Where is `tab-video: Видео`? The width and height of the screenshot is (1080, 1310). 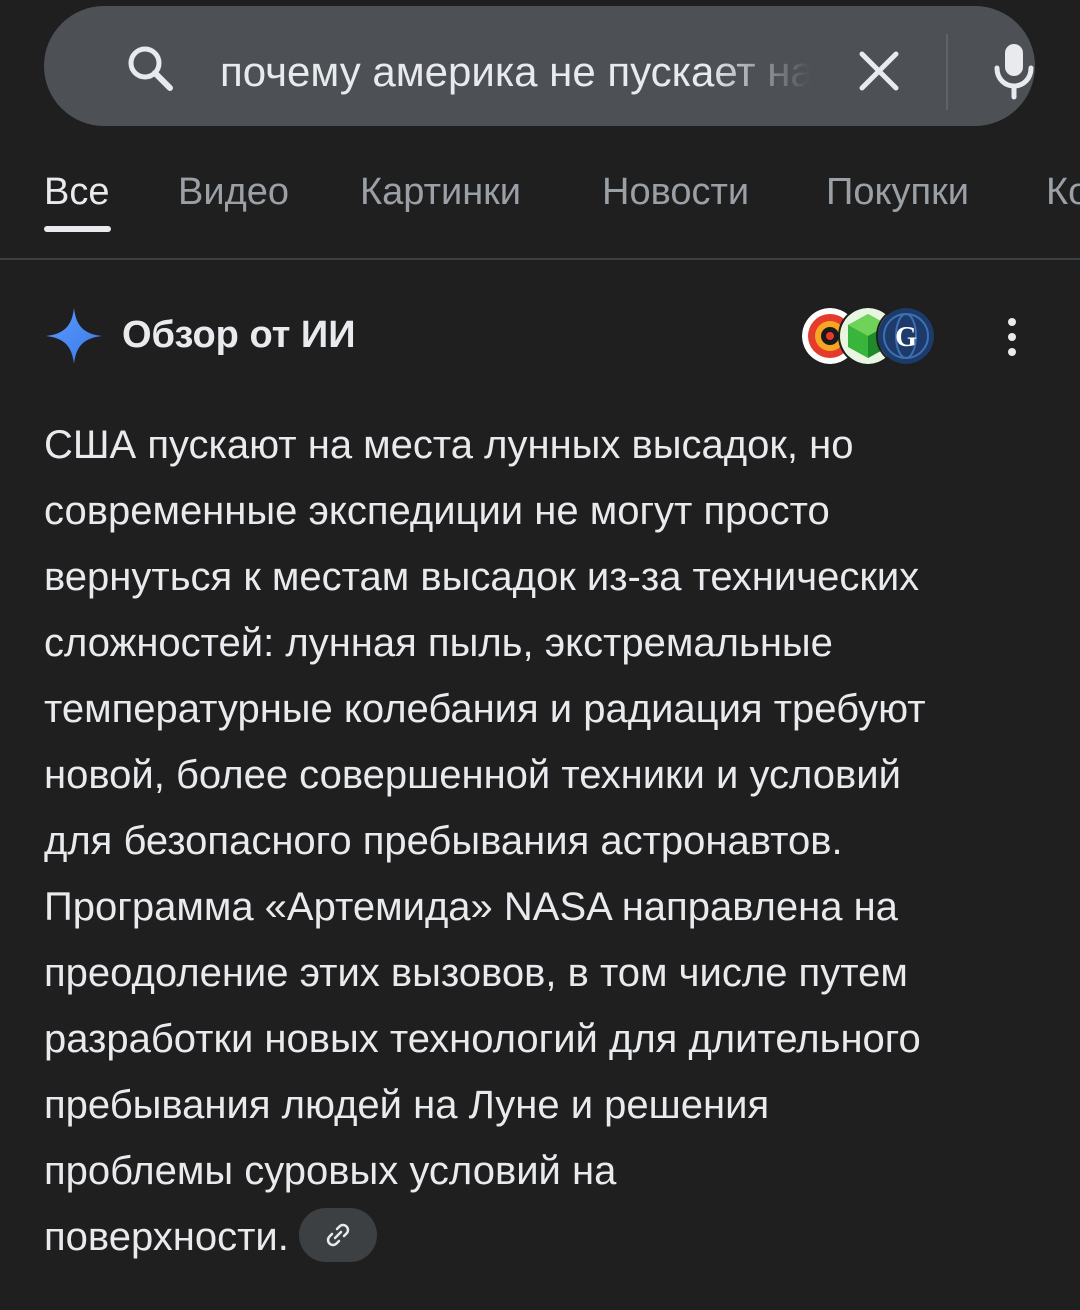 tab-video: Видео is located at coordinates (233, 192).